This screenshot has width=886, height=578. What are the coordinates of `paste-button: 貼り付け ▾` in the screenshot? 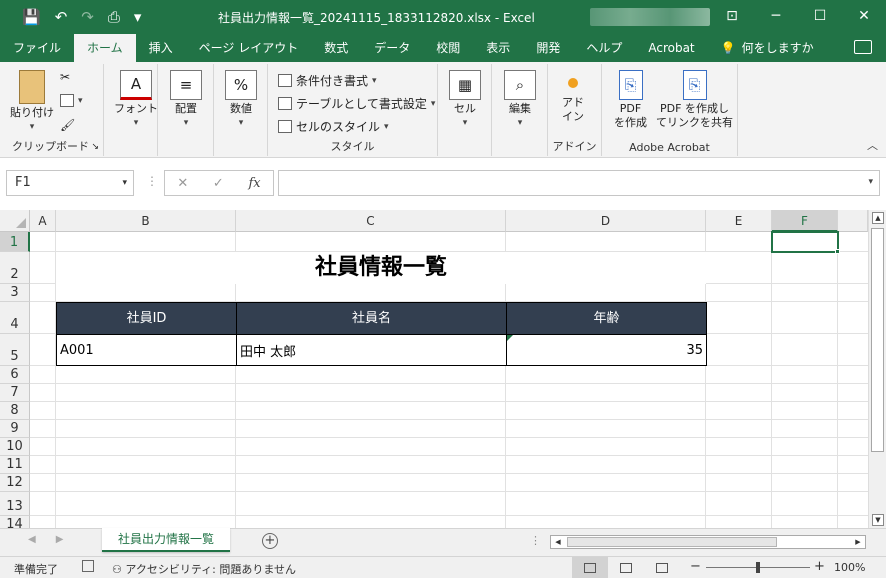 It's located at (32, 102).